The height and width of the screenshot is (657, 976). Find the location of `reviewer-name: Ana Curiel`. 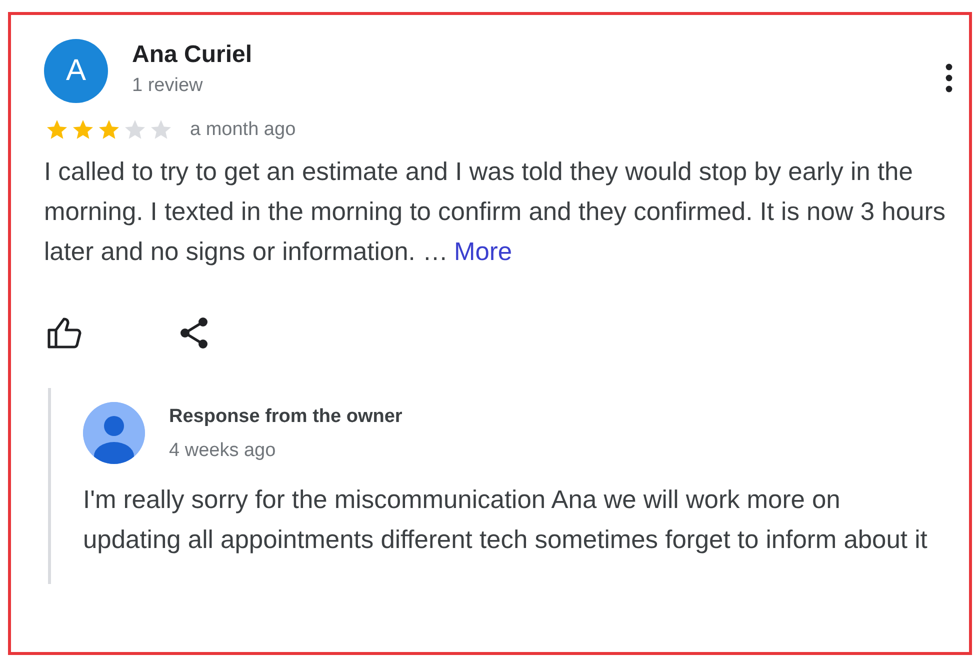

reviewer-name: Ana Curiel is located at coordinates (192, 55).